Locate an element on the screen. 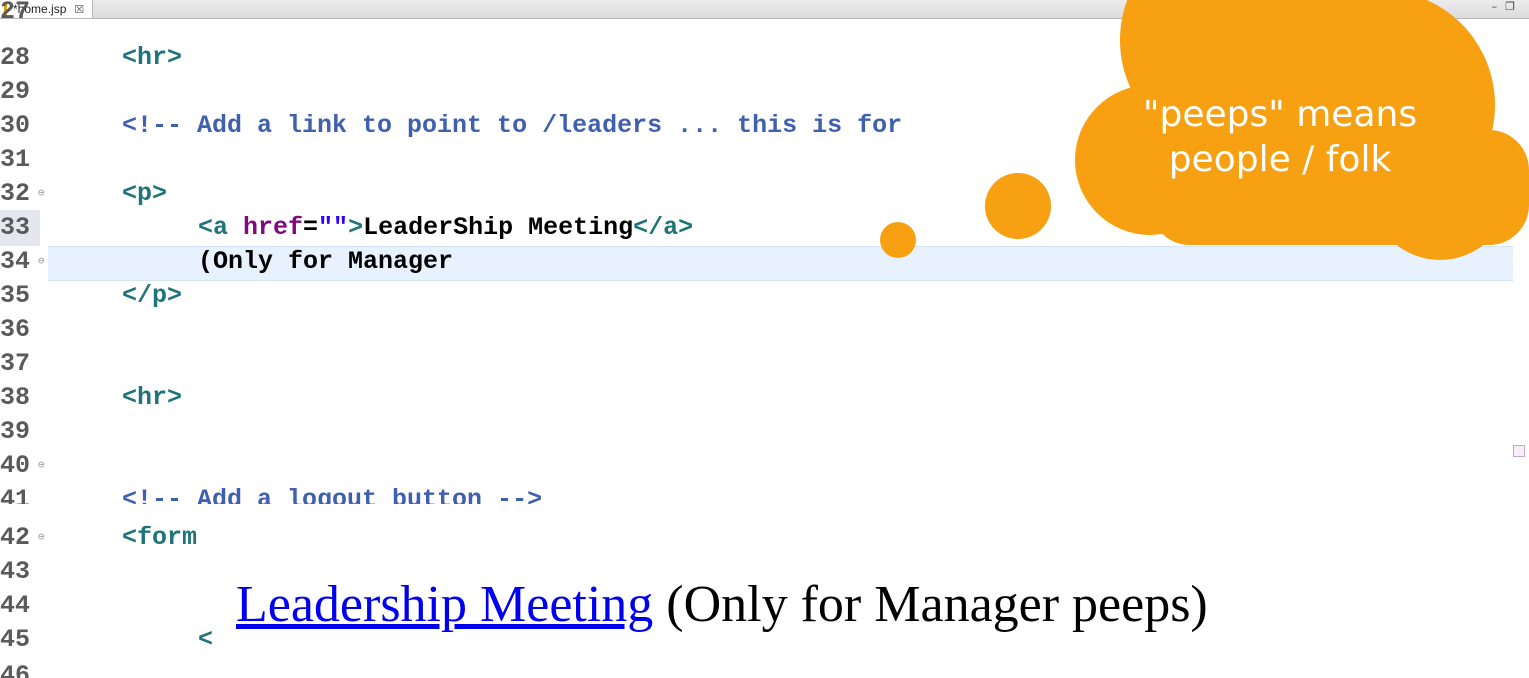  code-line: 41 <!-- Add a logout button --> is located at coordinates (764, 493).